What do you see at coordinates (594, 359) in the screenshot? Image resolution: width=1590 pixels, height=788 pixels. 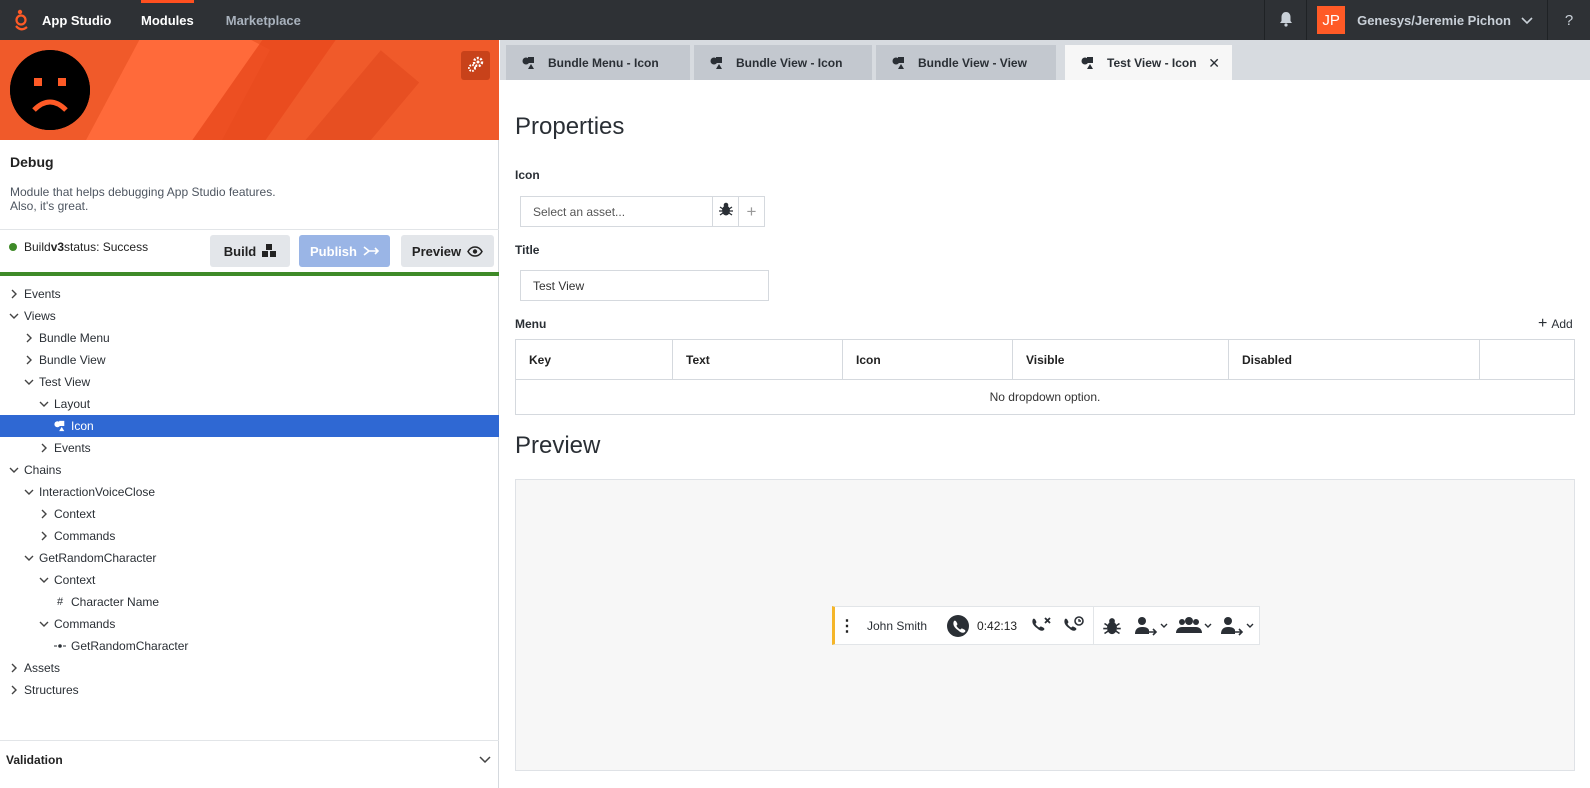 I see `column-header-key: Key` at bounding box center [594, 359].